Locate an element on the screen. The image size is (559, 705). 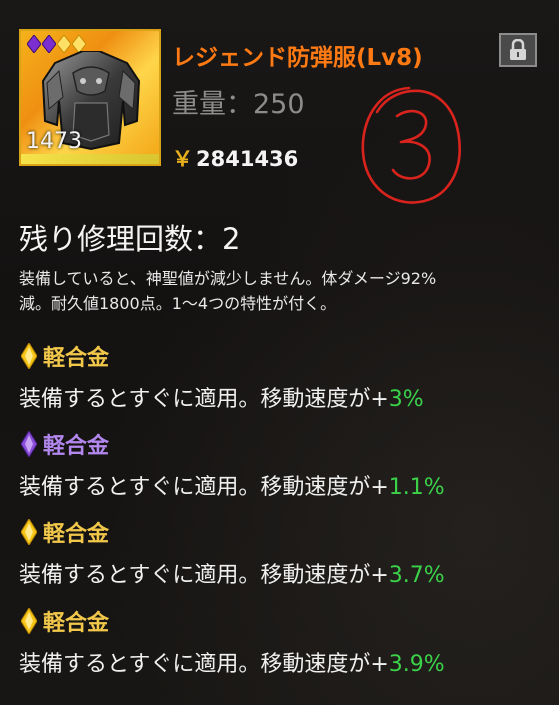
item-icon-frame: 1473 is located at coordinates (90, 97).